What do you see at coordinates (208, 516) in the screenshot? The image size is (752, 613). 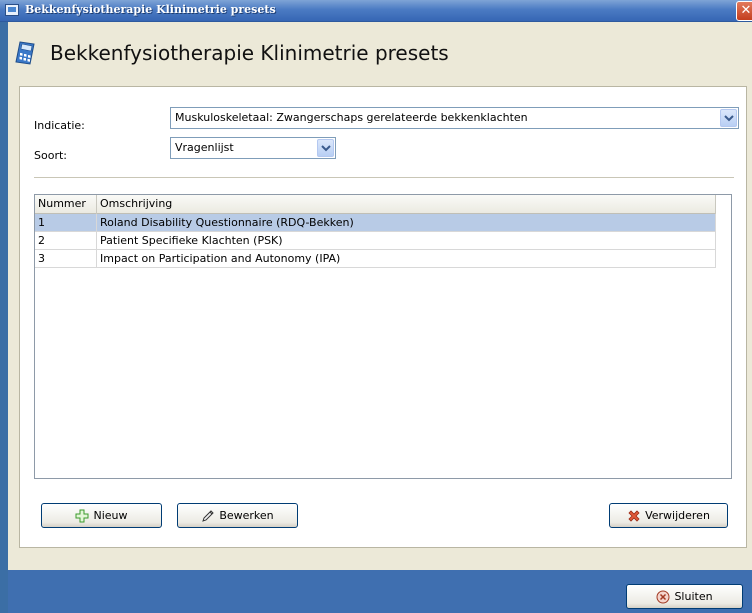 I see `pencil-icon` at bounding box center [208, 516].